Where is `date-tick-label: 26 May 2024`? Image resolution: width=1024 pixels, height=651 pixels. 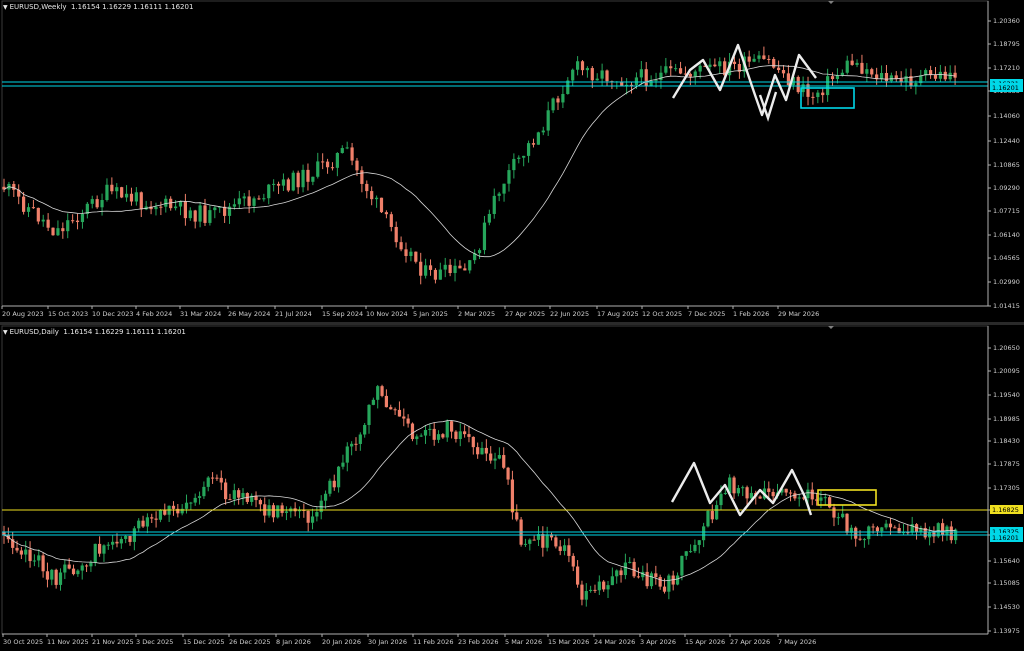
date-tick-label: 26 May 2024 is located at coordinates (249, 314).